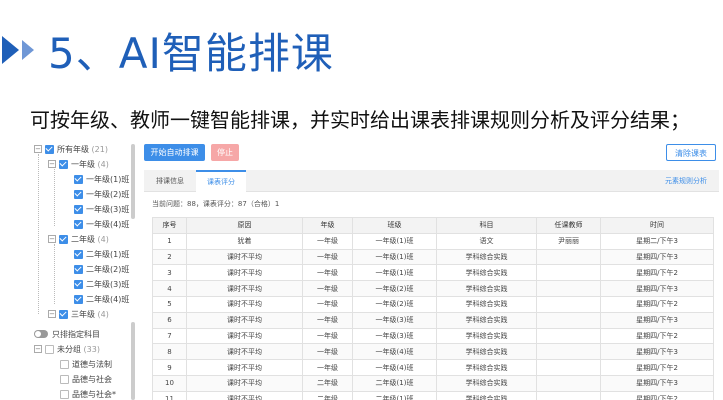 Image resolution: width=723 pixels, height=400 pixels. Describe the element at coordinates (67, 349) in the screenshot. I see `tree-item-ungrouped: − 未分组 (33)` at that location.